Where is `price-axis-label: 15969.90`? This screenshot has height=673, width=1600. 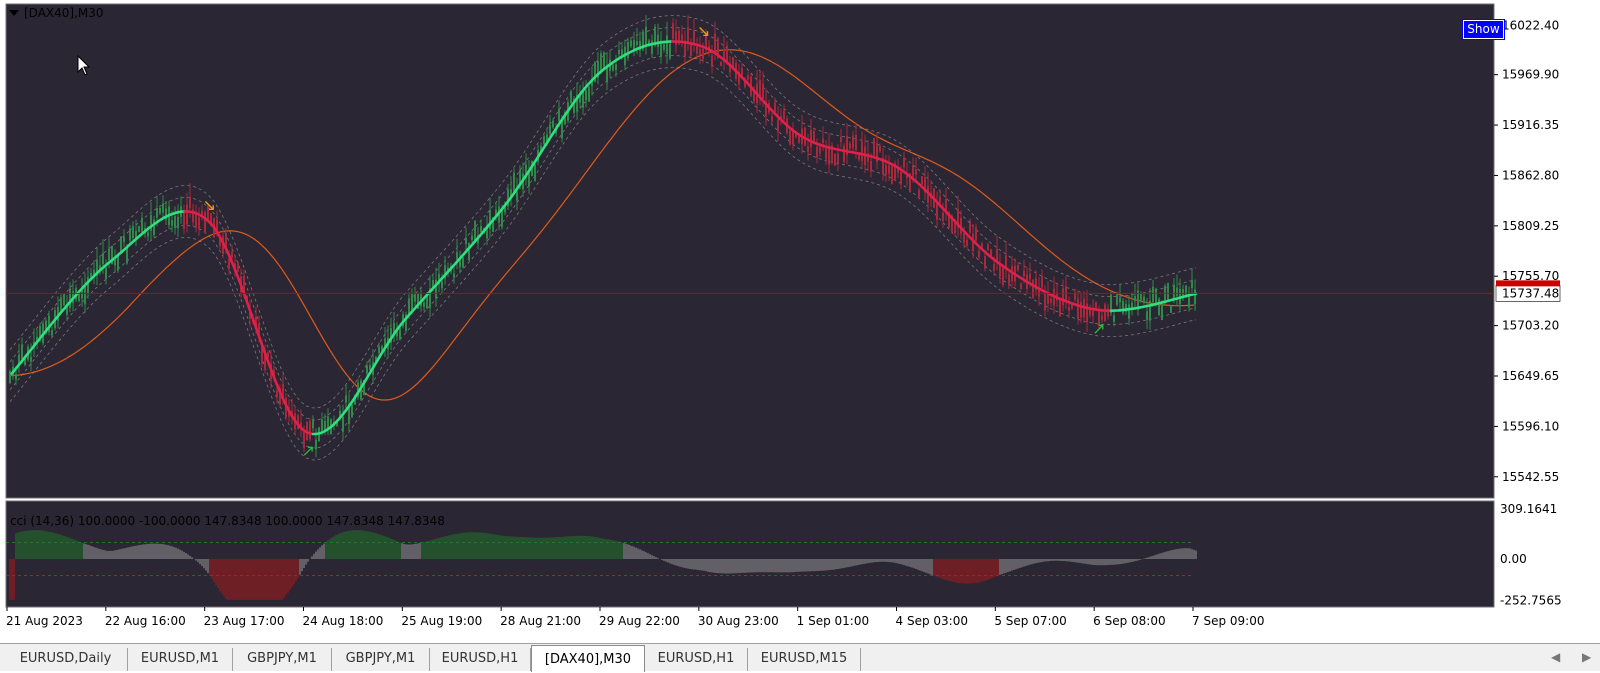 price-axis-label: 15969.90 is located at coordinates (1530, 75).